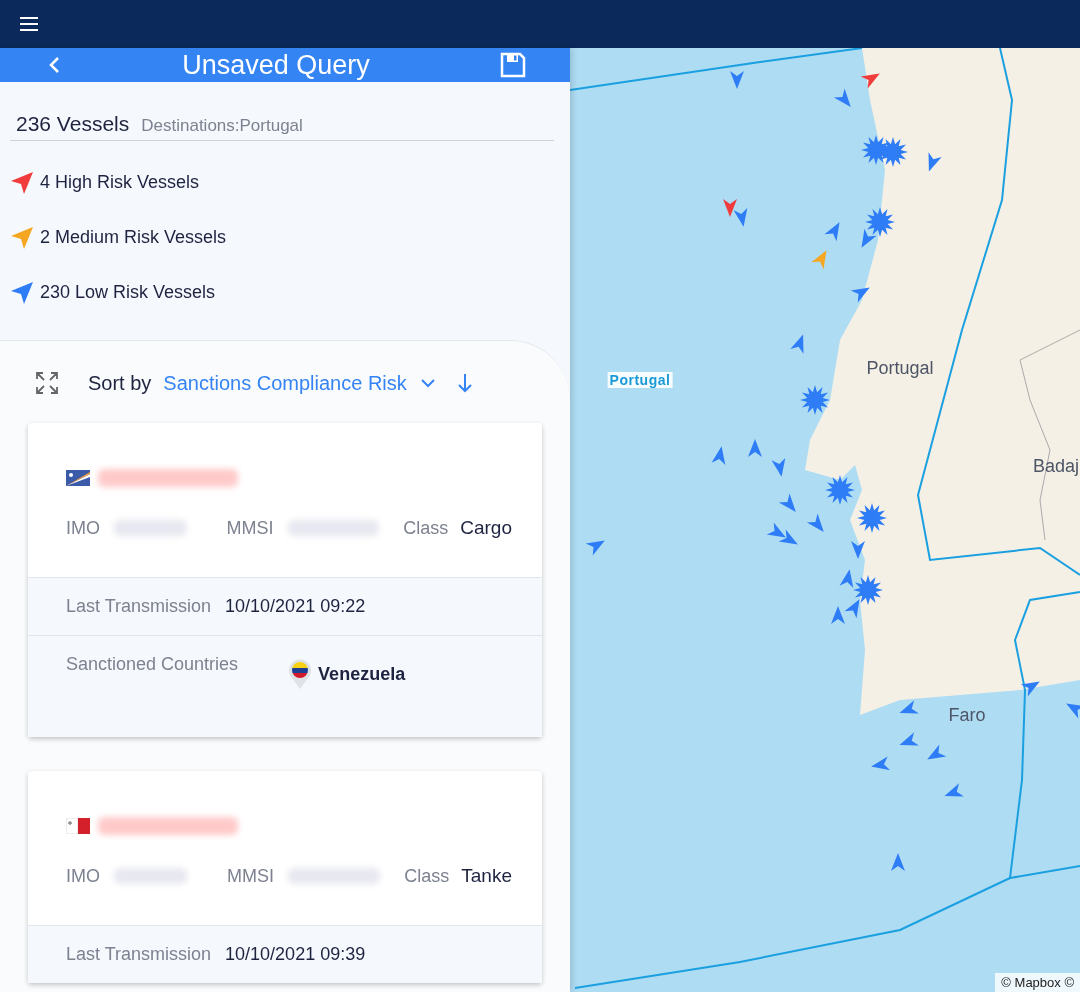 This screenshot has width=1080, height=992. What do you see at coordinates (276, 65) in the screenshot?
I see `query-title: Unsaved Query` at bounding box center [276, 65].